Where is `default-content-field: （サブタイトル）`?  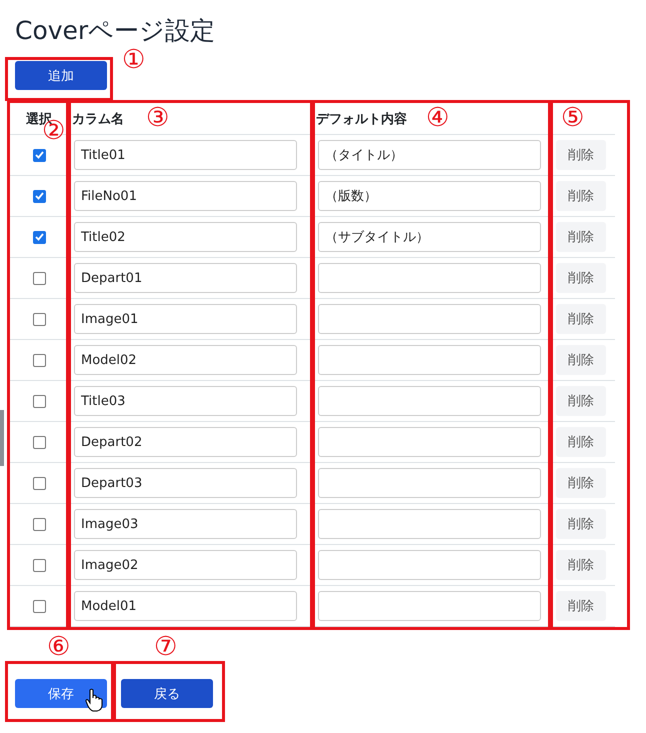 default-content-field: （サブタイトル） is located at coordinates (429, 237).